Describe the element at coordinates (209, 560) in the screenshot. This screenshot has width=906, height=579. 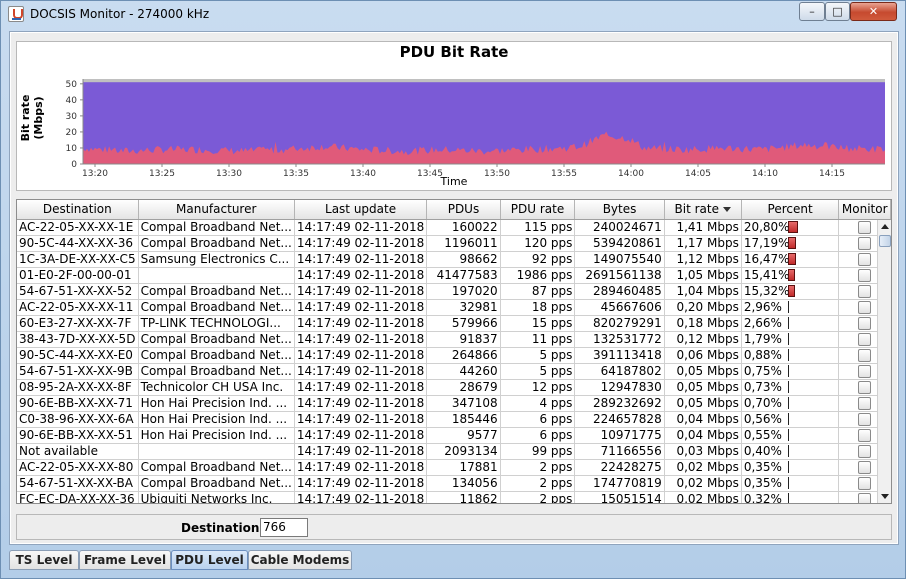
I see `tab-pdu-level: PDU Level` at that location.